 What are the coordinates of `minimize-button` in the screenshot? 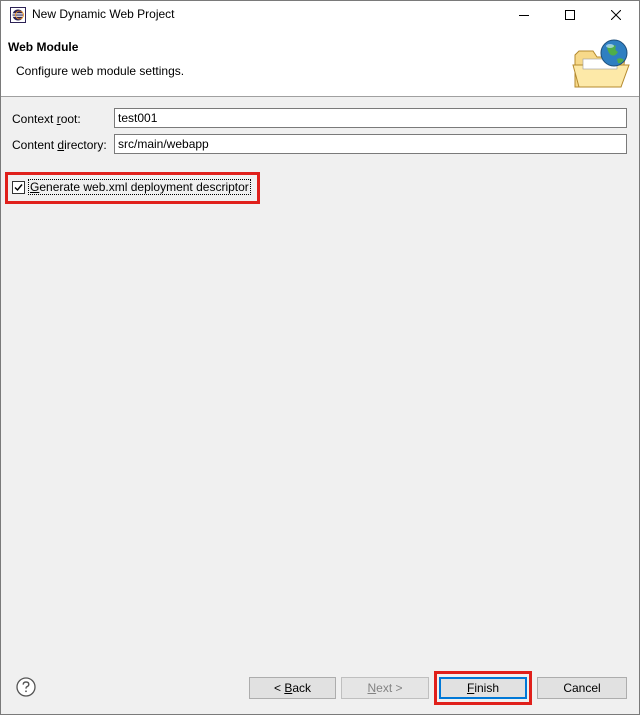 It's located at (524, 15).